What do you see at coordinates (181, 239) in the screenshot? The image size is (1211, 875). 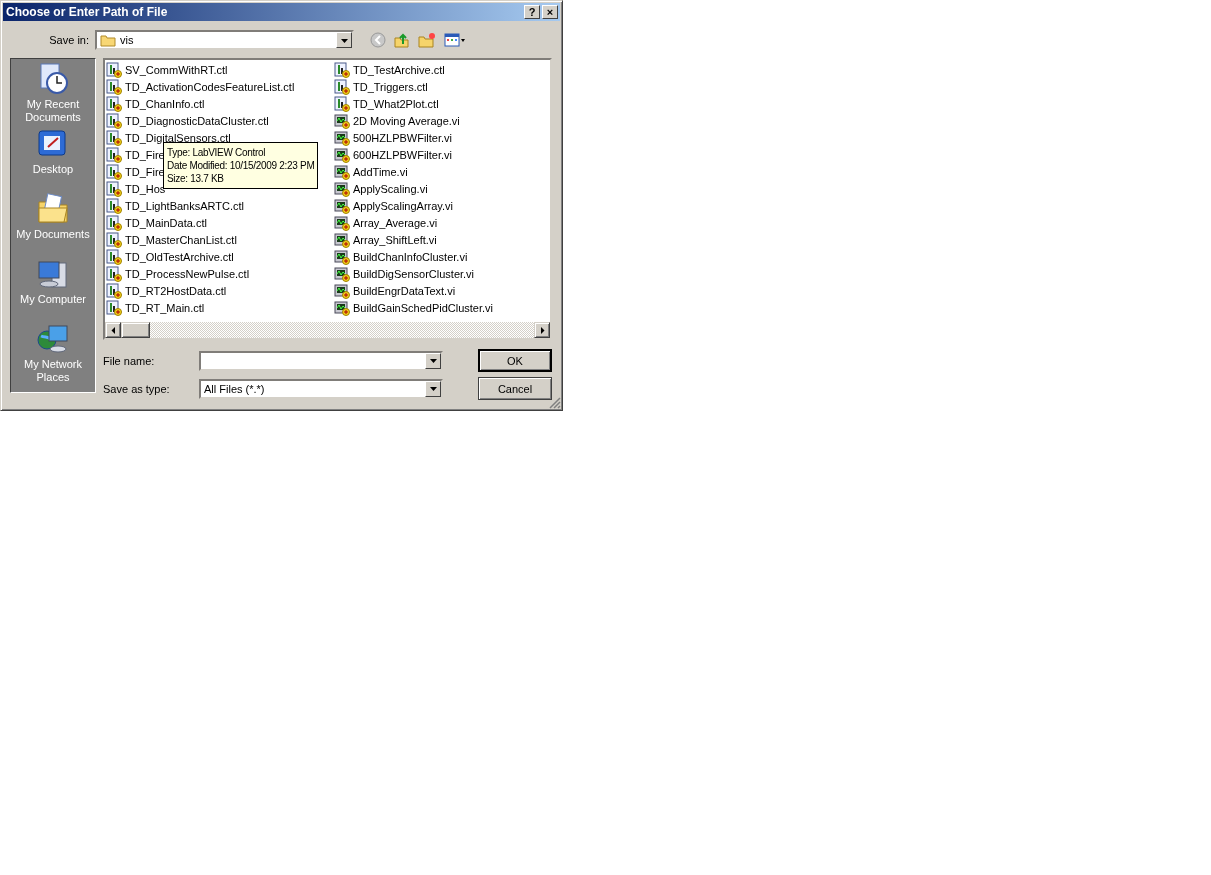 I see `file-name: TD_MasterChanList.ctl` at bounding box center [181, 239].